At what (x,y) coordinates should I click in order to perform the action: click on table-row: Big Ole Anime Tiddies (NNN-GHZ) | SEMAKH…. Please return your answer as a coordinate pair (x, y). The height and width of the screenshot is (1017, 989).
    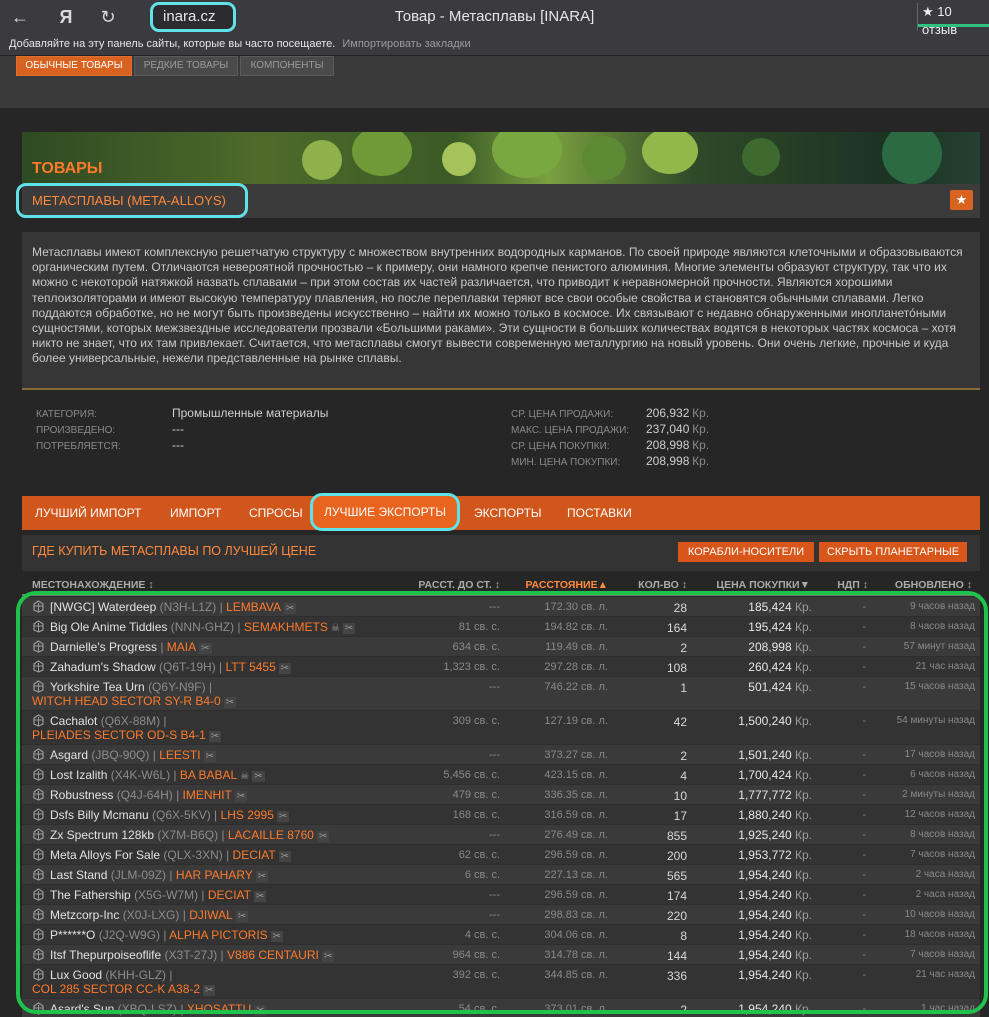
    Looking at the image, I should click on (501, 627).